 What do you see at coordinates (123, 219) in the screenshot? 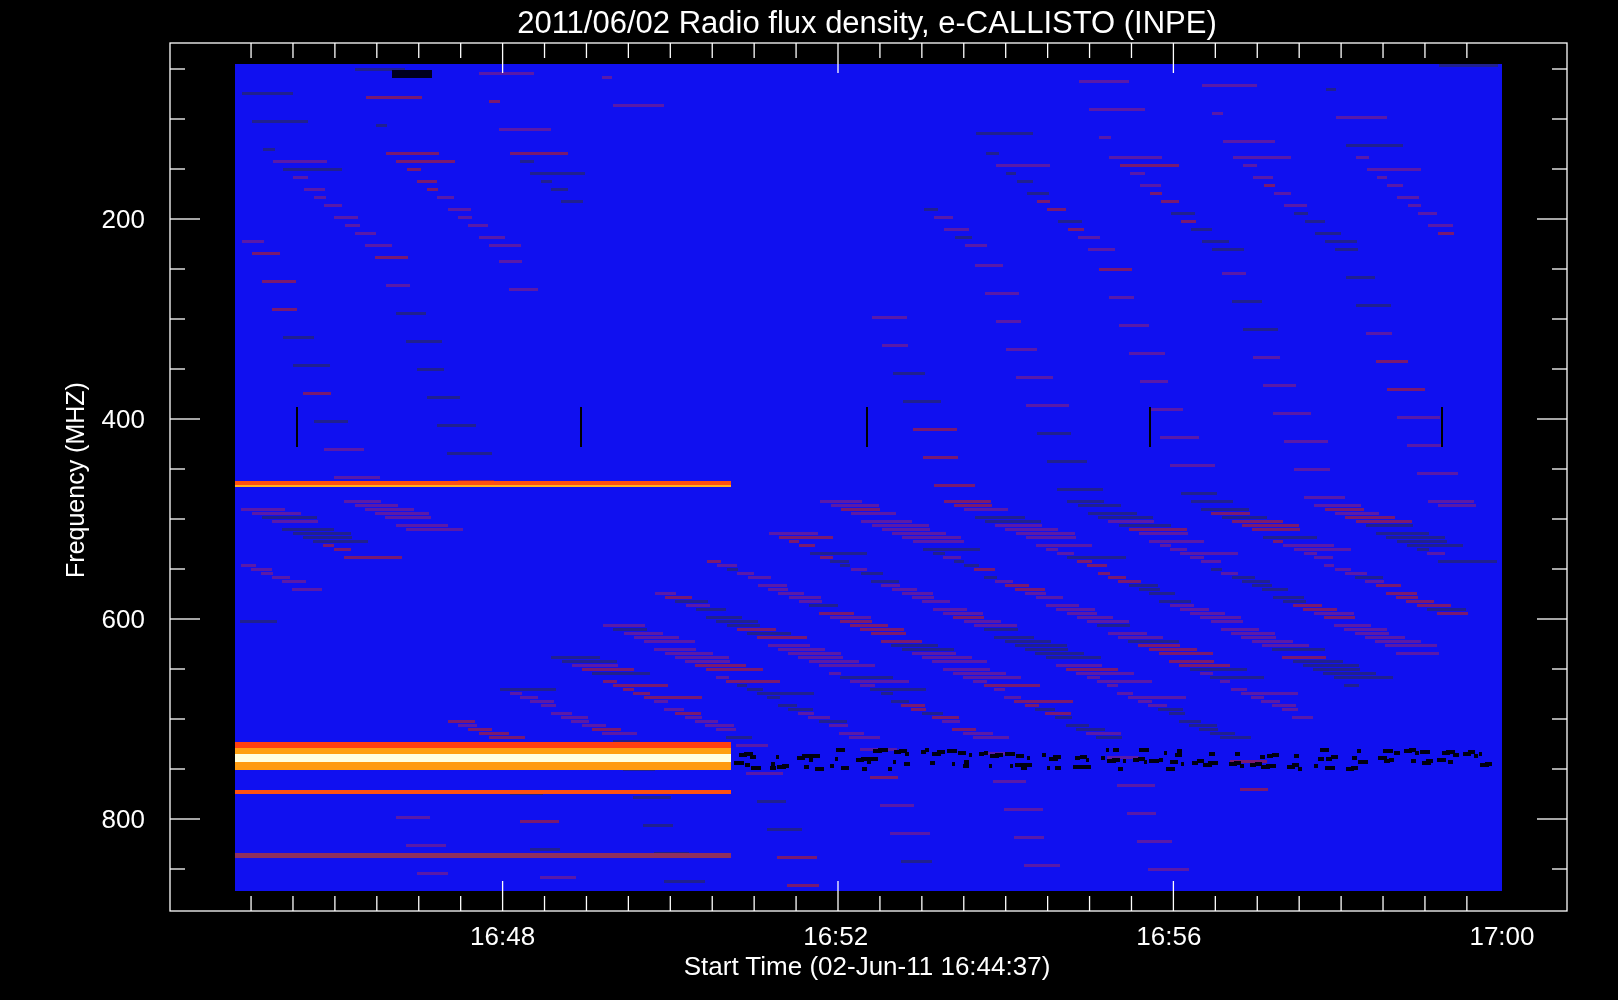
I see `y-tick-label: 200` at bounding box center [123, 219].